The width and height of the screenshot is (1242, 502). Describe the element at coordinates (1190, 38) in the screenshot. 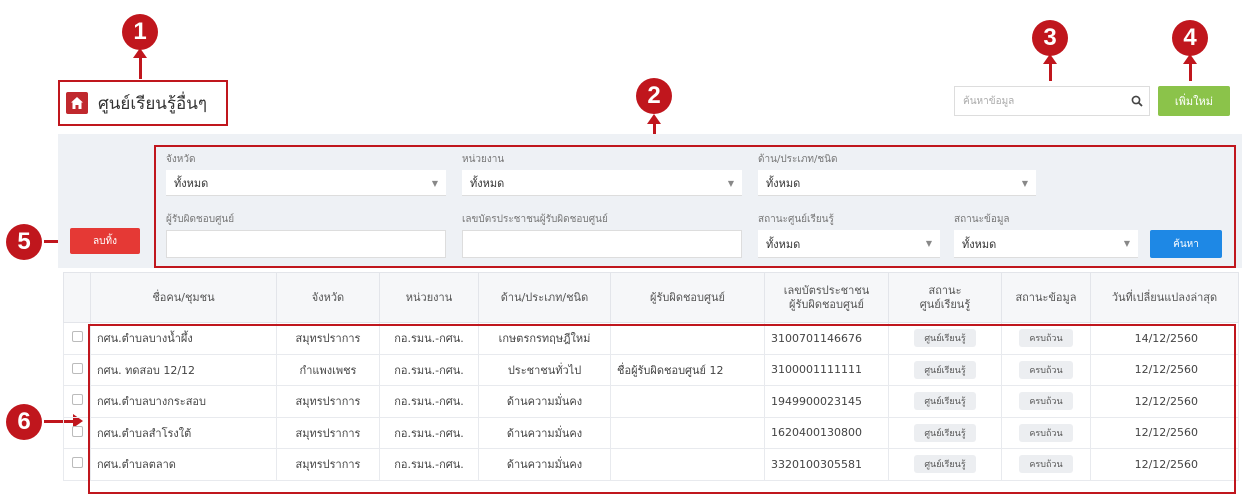

I see `annotation-marker-4: 4` at that location.